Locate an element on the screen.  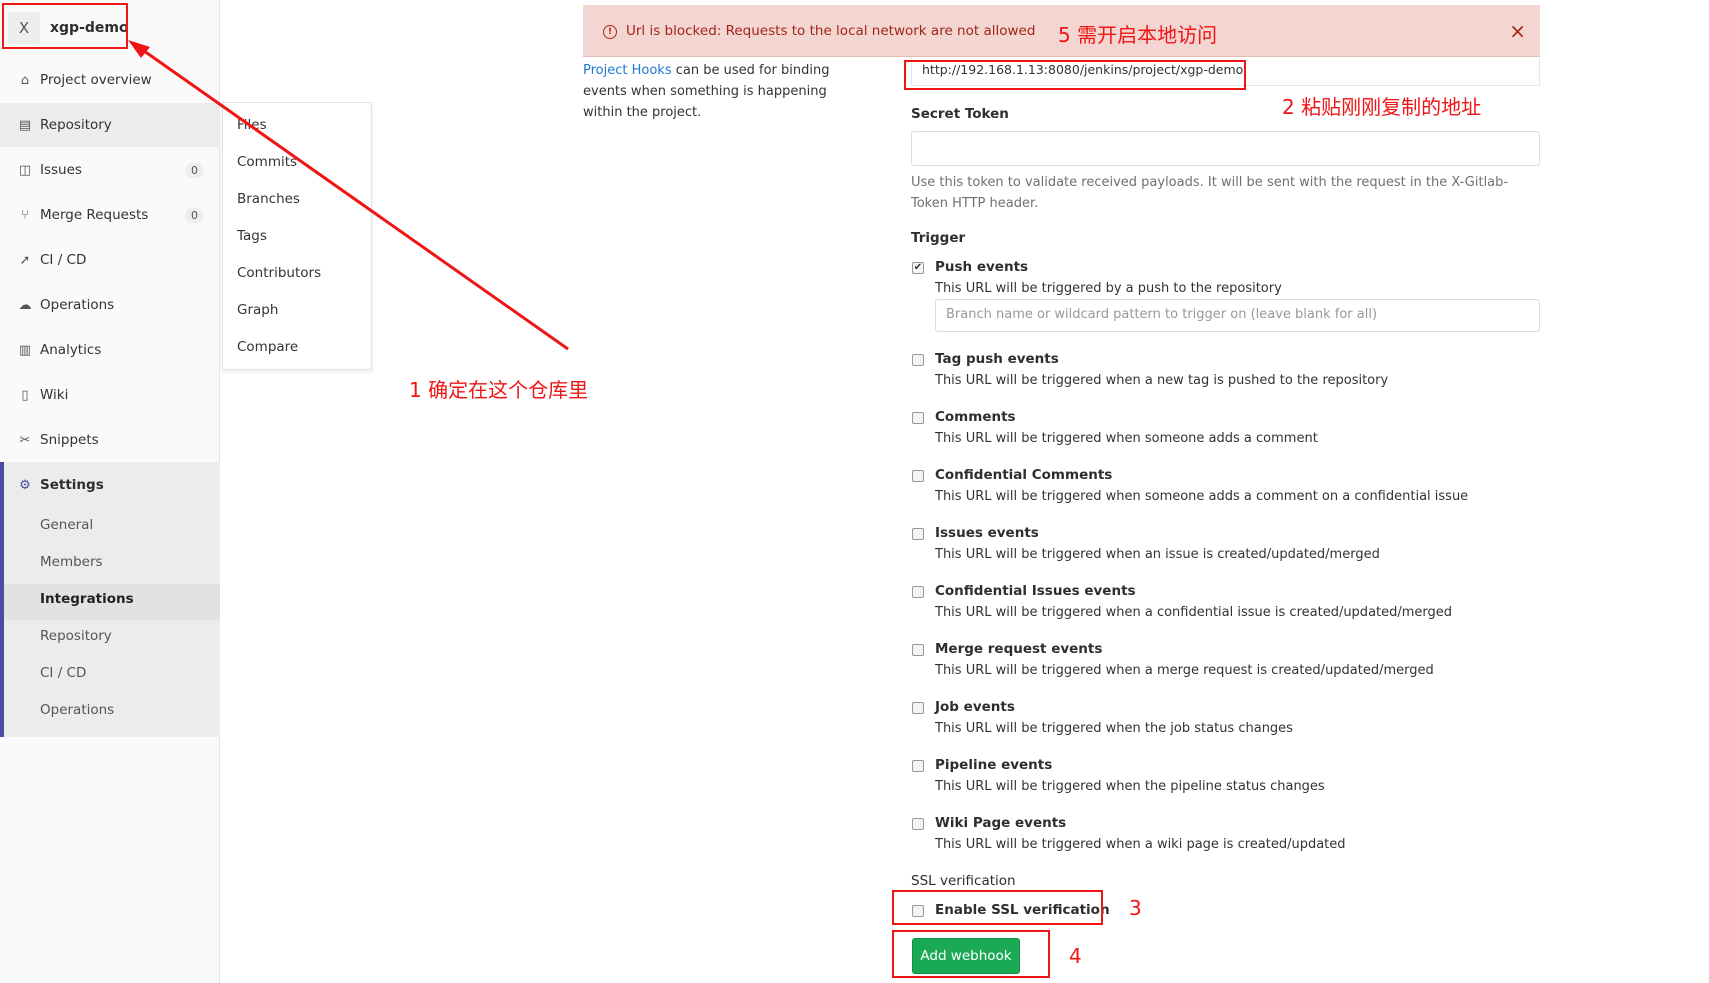
sidebar-item-wiki: ▯ Wiki is located at coordinates (110, 395).